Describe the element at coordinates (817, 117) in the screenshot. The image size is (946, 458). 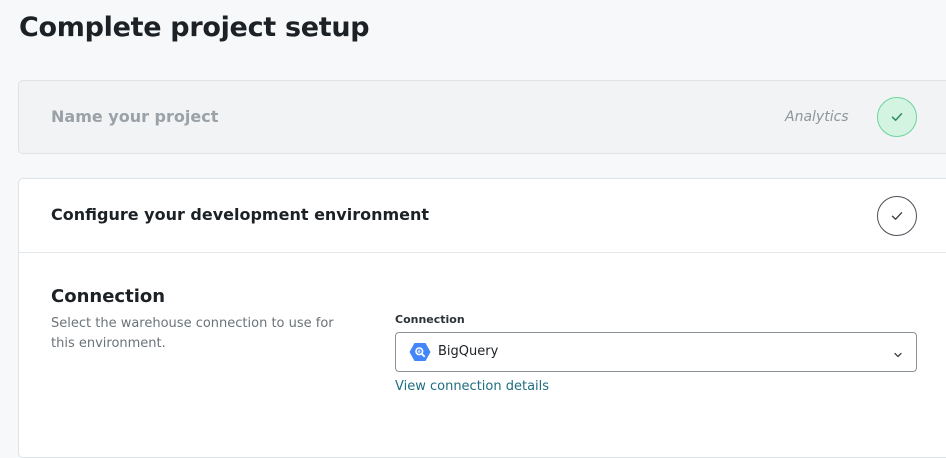
I see `project-name-value: Analytics` at that location.